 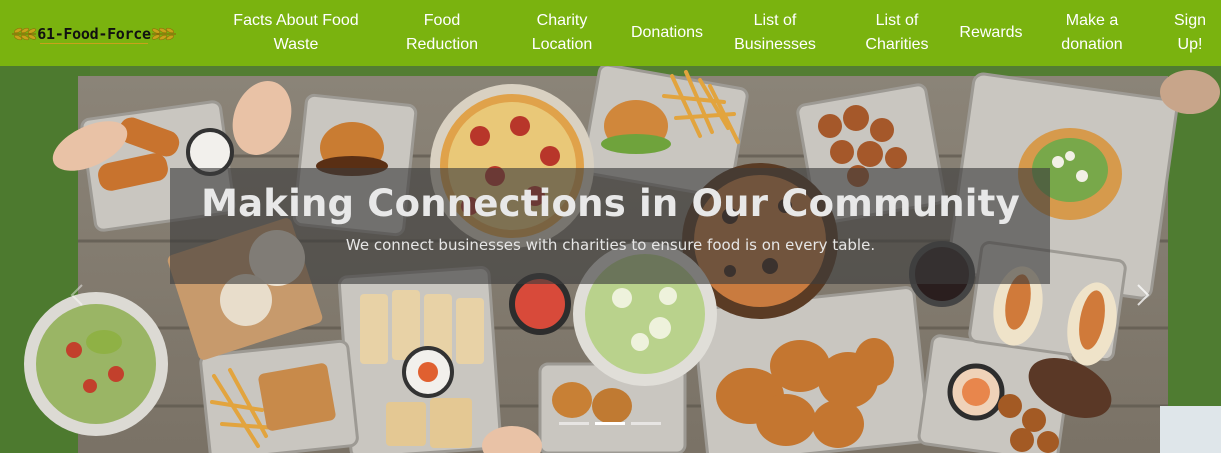 I want to click on nav-charity-location: Charity Location, so click(x=562, y=33).